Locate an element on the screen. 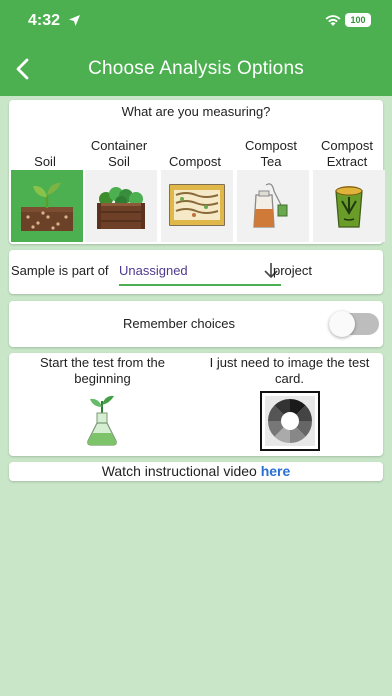 The image size is (392, 696). project-suffix: project is located at coordinates (293, 270).